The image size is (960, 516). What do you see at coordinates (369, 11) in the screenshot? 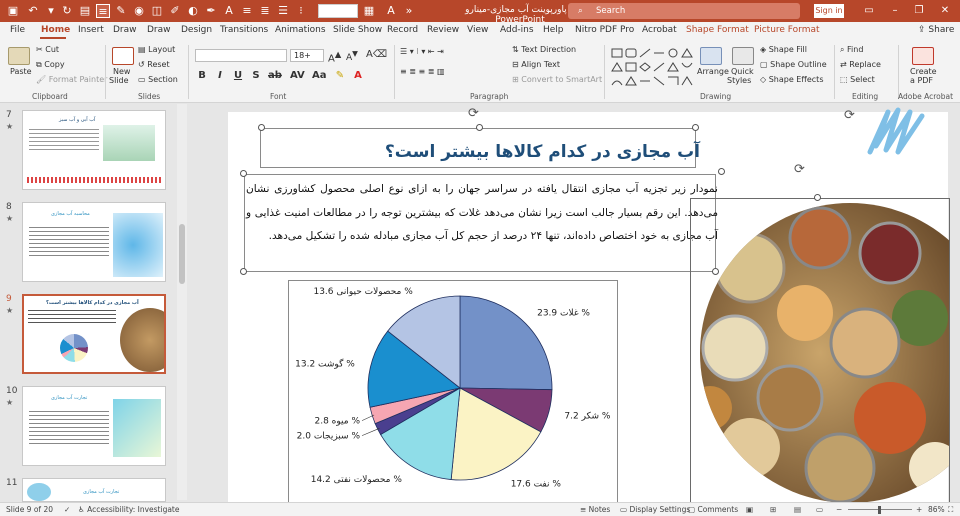
I see `table-icon: ▦` at bounding box center [369, 11].